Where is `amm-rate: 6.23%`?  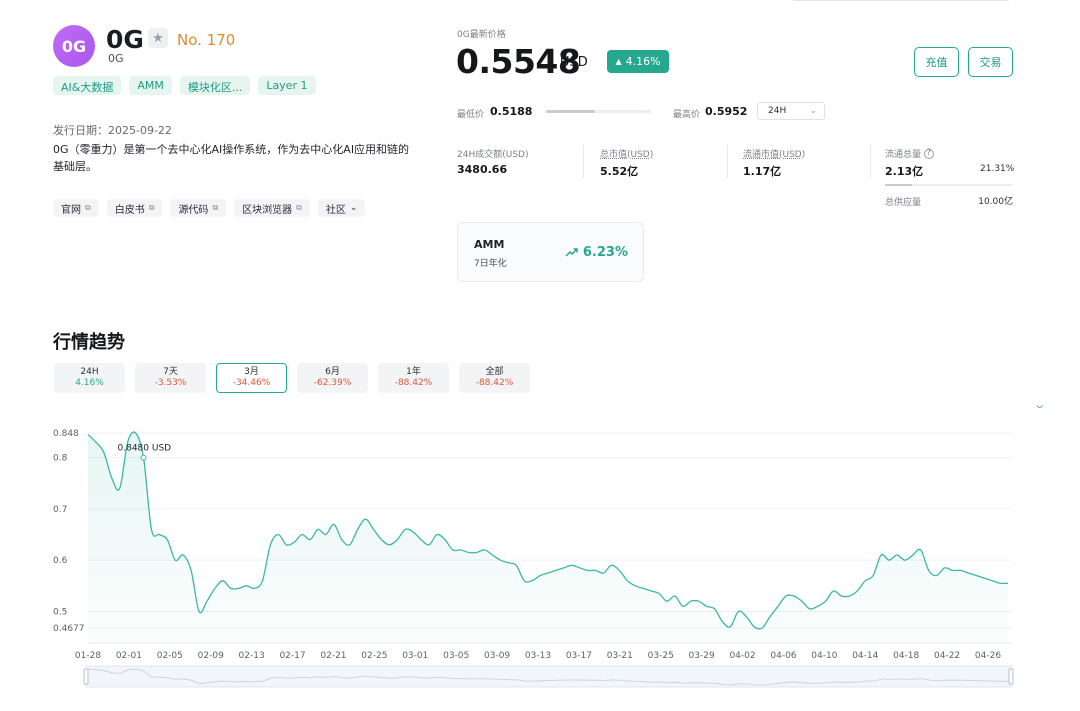 amm-rate: 6.23% is located at coordinates (596, 252).